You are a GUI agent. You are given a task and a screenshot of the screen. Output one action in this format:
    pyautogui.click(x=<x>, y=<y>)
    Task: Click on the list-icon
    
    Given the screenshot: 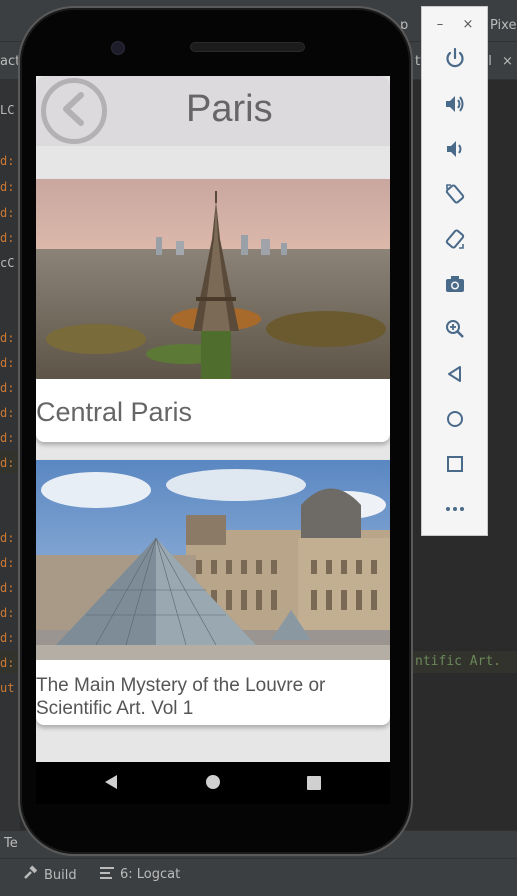 What is the action you would take?
    pyautogui.click(x=107, y=874)
    